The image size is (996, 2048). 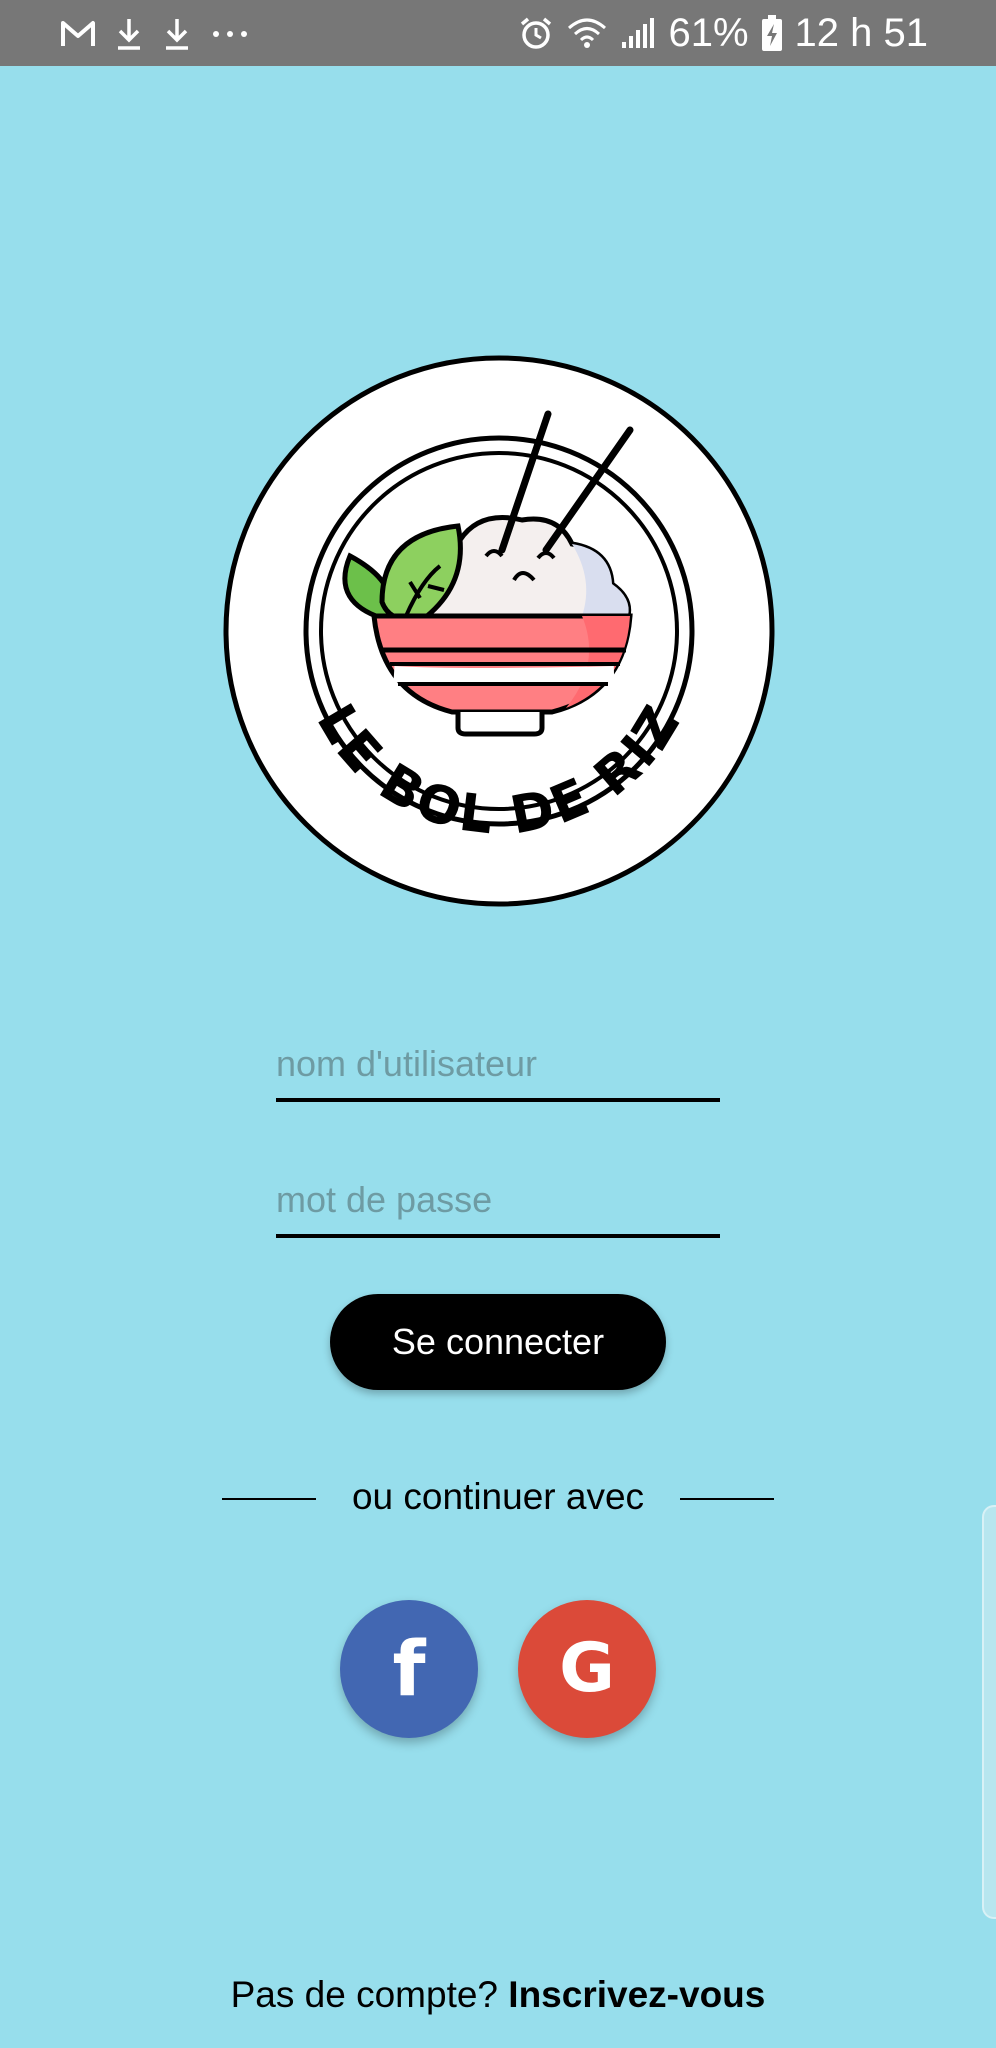 I want to click on battery-percentage: 61%, so click(x=708, y=32).